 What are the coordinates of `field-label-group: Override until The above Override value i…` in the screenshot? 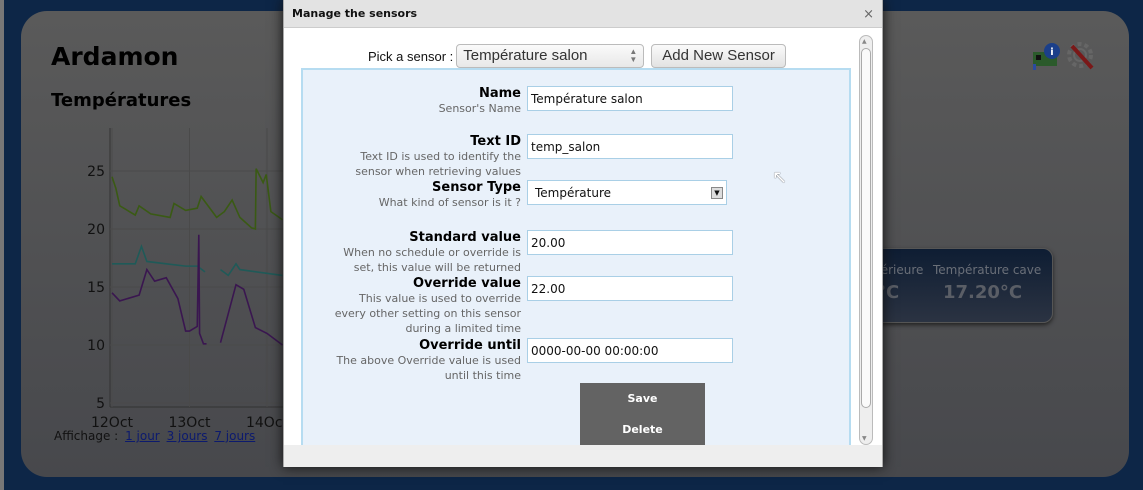 It's located at (428, 360).